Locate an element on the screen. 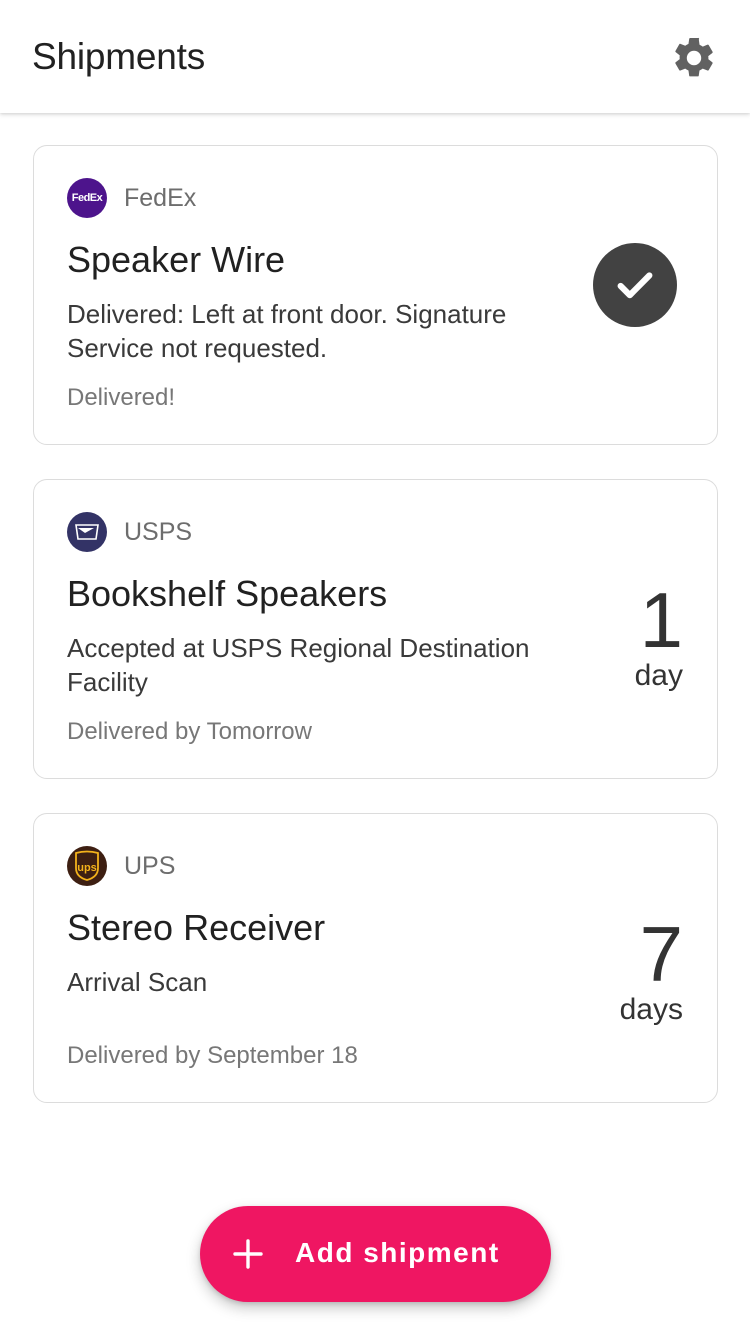 This screenshot has height=1334, width=750. days-unit: days is located at coordinates (651, 1009).